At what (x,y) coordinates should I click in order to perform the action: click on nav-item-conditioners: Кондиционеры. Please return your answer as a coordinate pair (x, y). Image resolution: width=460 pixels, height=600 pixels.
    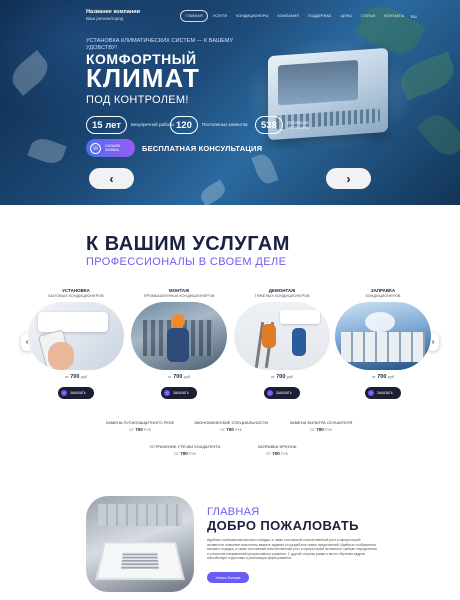
    Looking at the image, I should click on (252, 16).